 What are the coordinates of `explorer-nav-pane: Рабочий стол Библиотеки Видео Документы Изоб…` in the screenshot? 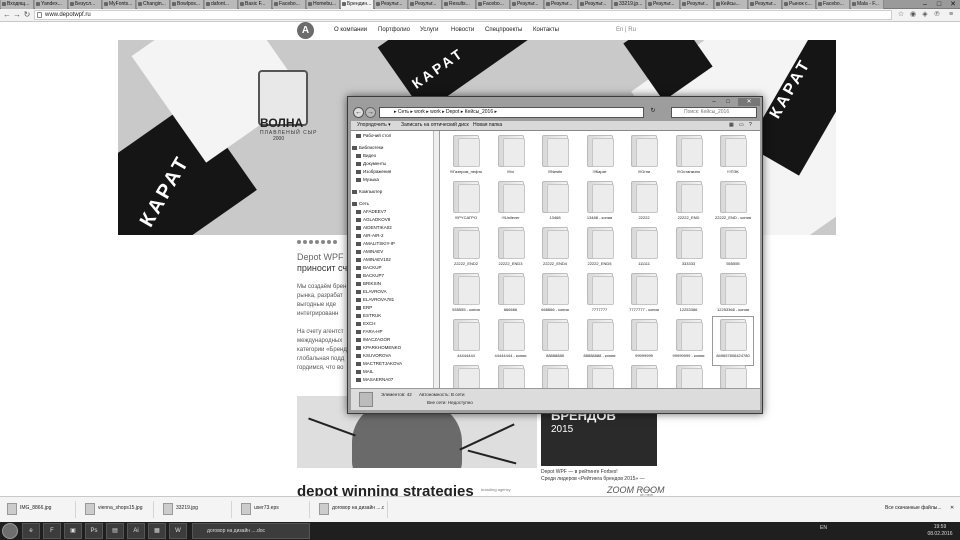 It's located at (395, 259).